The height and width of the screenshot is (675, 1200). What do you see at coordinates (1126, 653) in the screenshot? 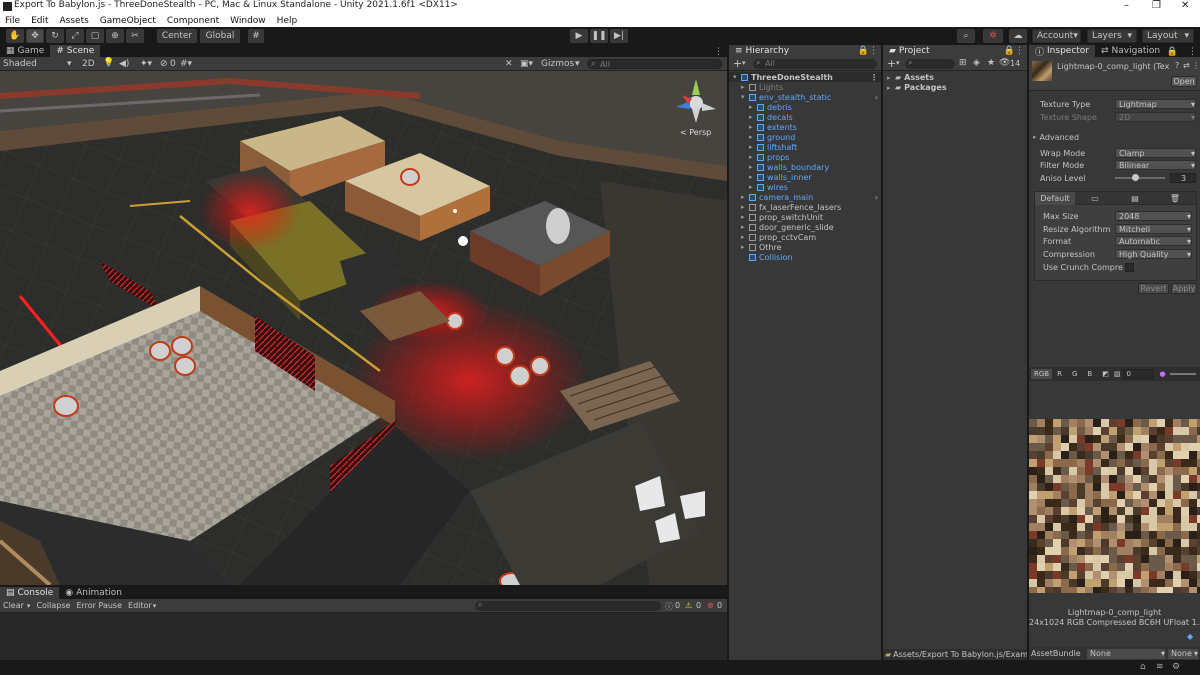
I see `asset-bundle-dropdown: None ▾` at bounding box center [1126, 653].